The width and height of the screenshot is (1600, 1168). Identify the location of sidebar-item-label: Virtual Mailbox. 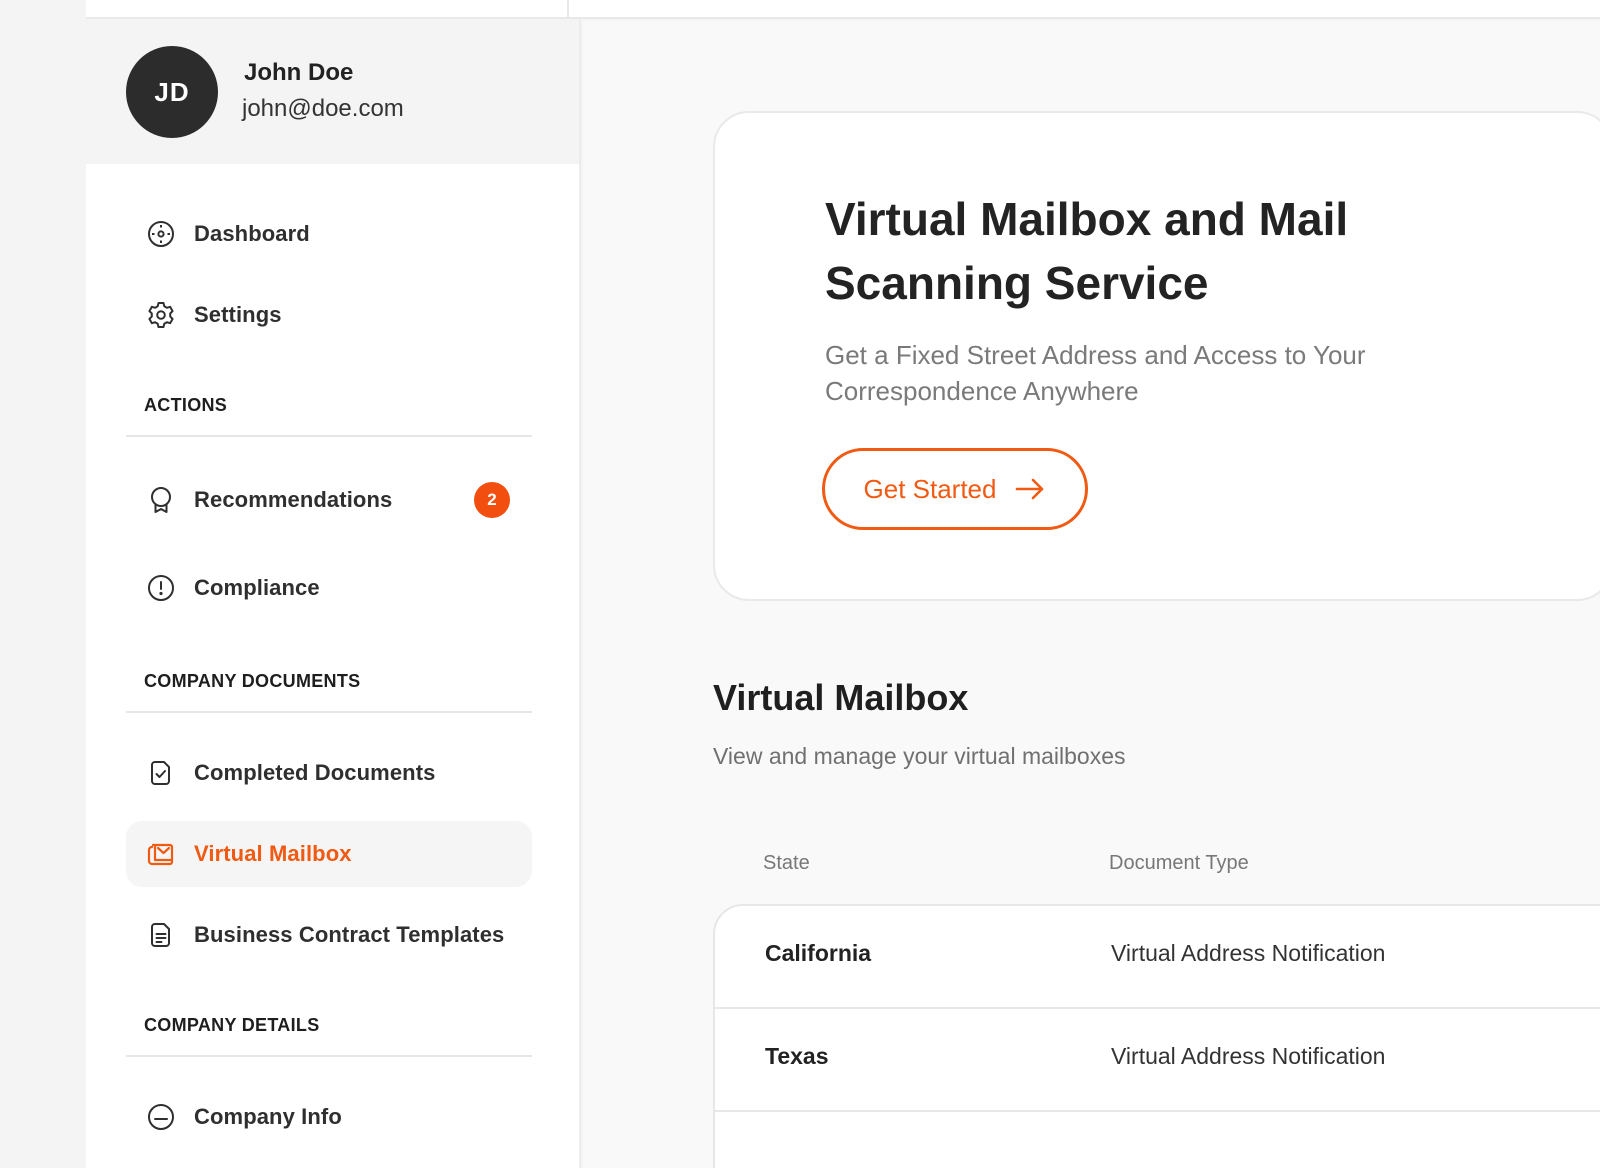
(273, 853).